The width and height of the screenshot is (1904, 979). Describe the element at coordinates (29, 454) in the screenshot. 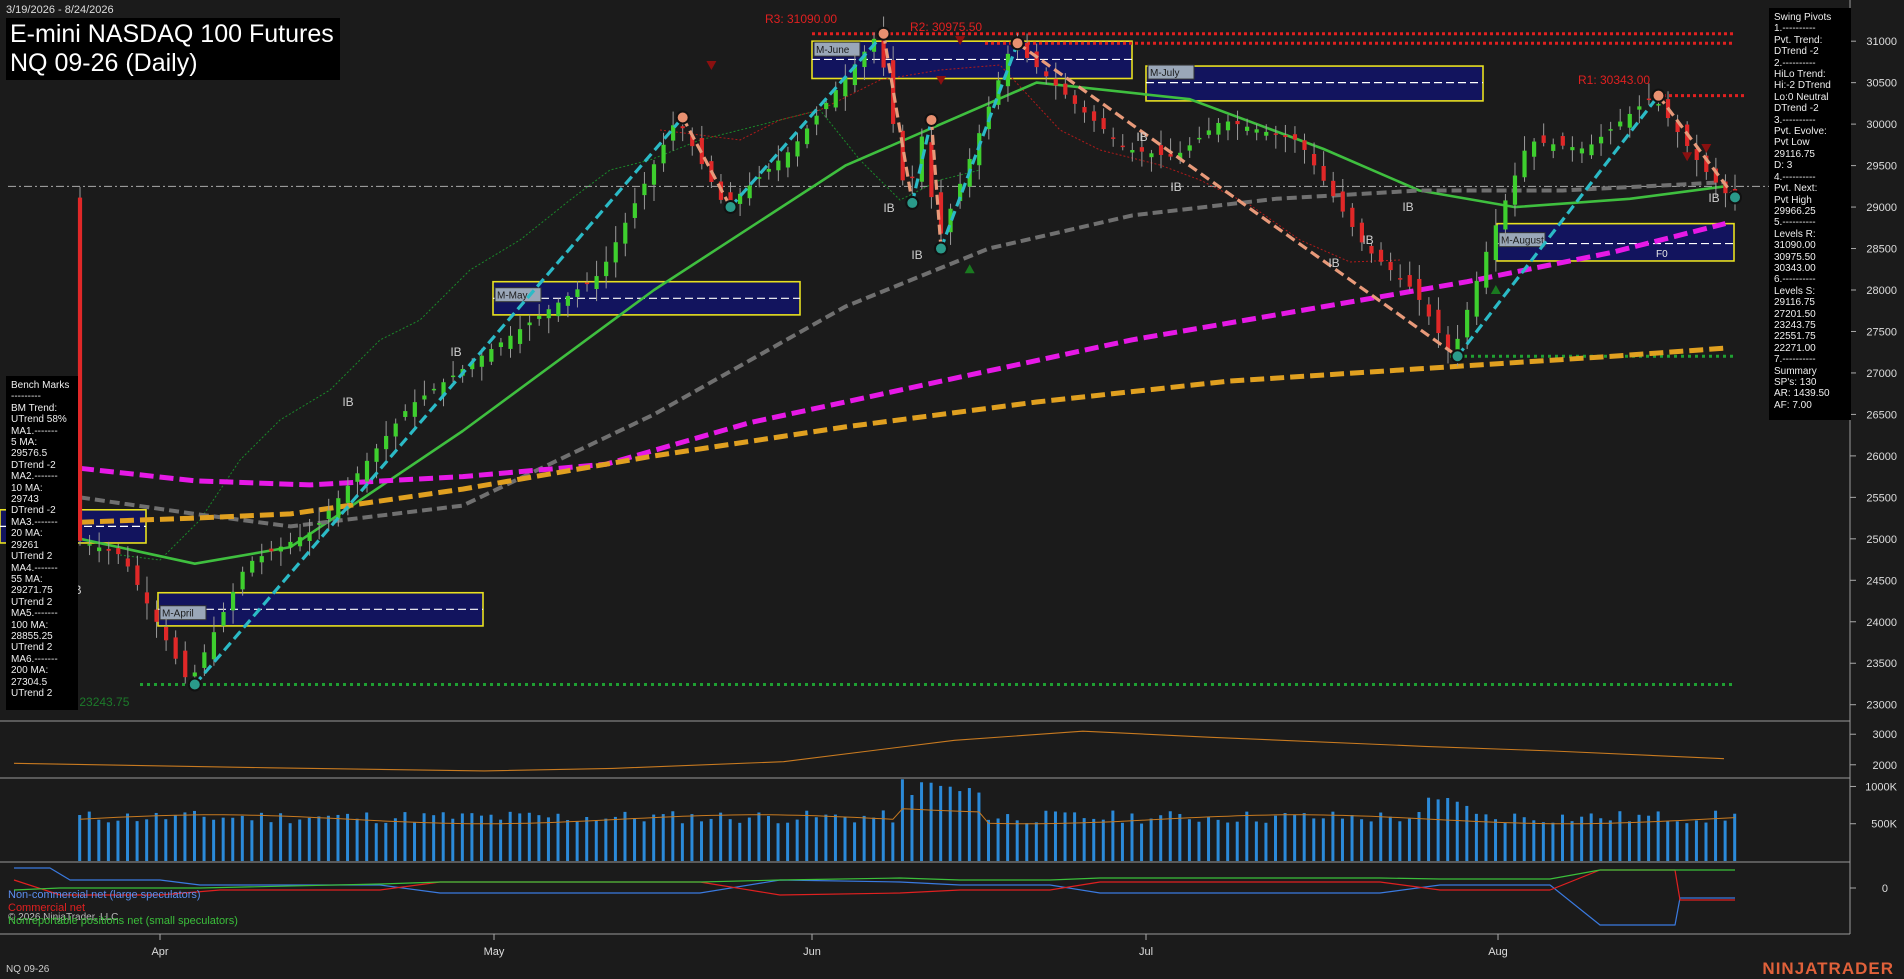

I see `bench-mark-line: 29576.5` at that location.